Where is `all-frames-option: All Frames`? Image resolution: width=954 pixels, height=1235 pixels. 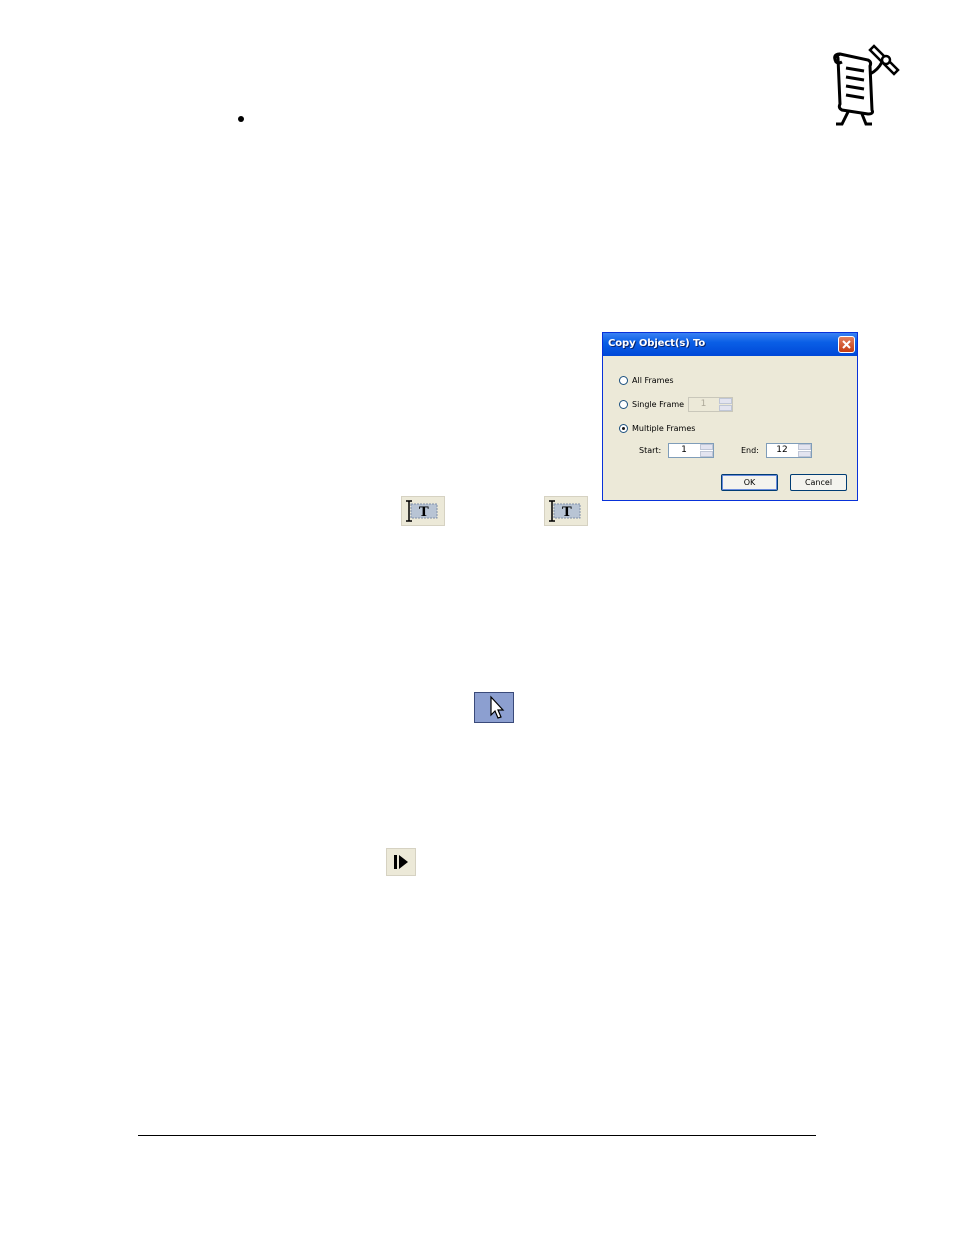 all-frames-option: All Frames is located at coordinates (646, 380).